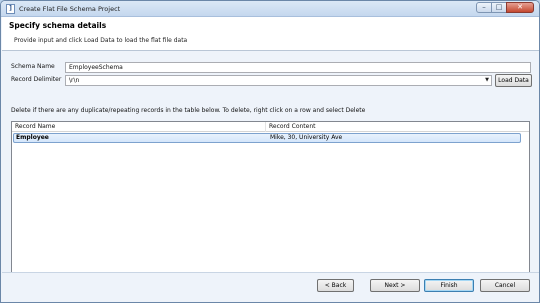 The height and width of the screenshot is (303, 540). I want to click on minimize-icon: –, so click(484, 7).